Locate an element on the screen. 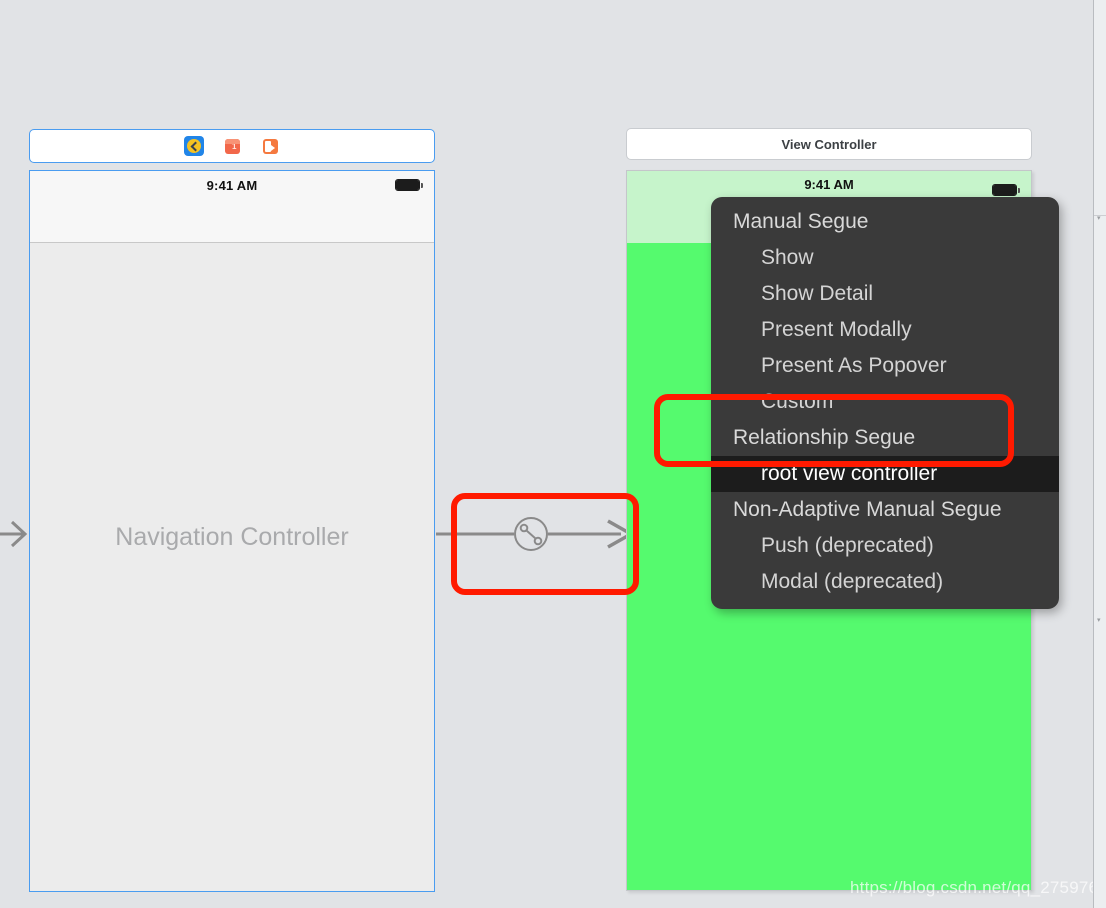 The width and height of the screenshot is (1106, 908). relationship-segue-icon is located at coordinates (535, 534).